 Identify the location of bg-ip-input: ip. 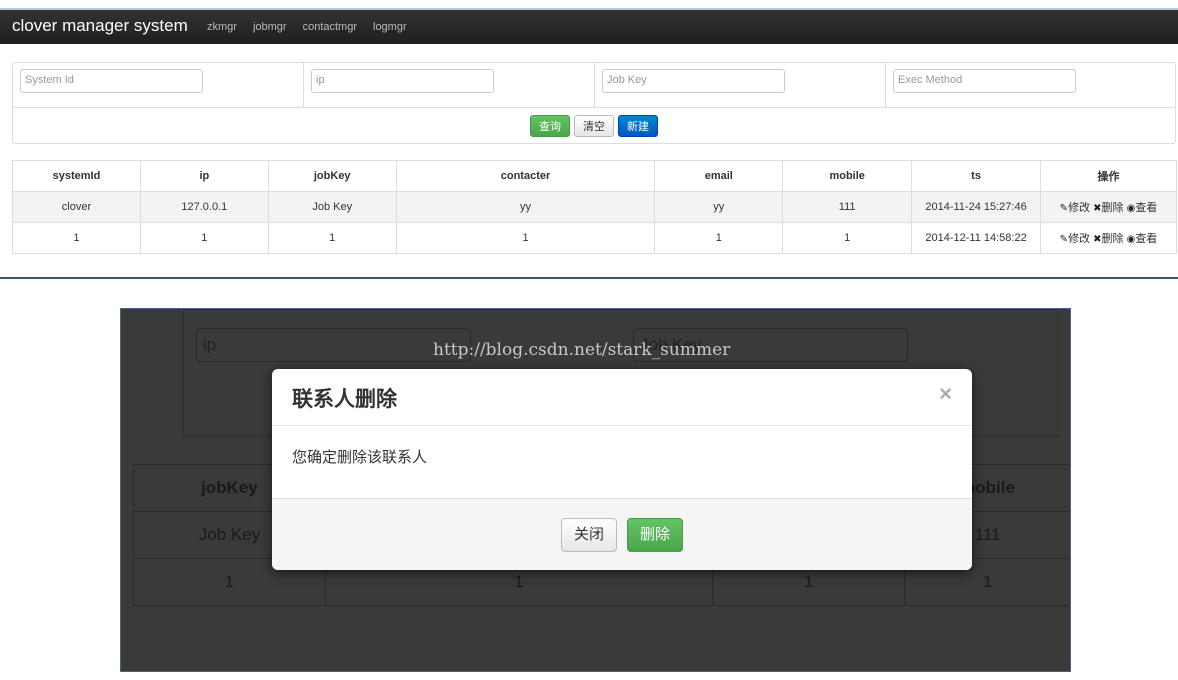
(333, 345).